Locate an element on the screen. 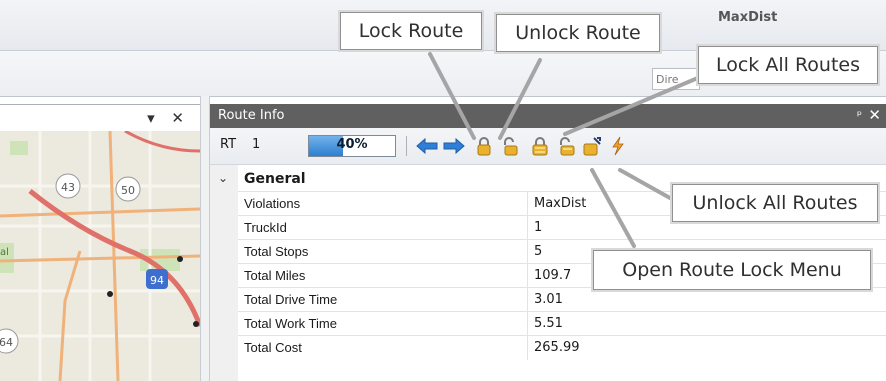  interstate-shield-label: 94 is located at coordinates (157, 280).